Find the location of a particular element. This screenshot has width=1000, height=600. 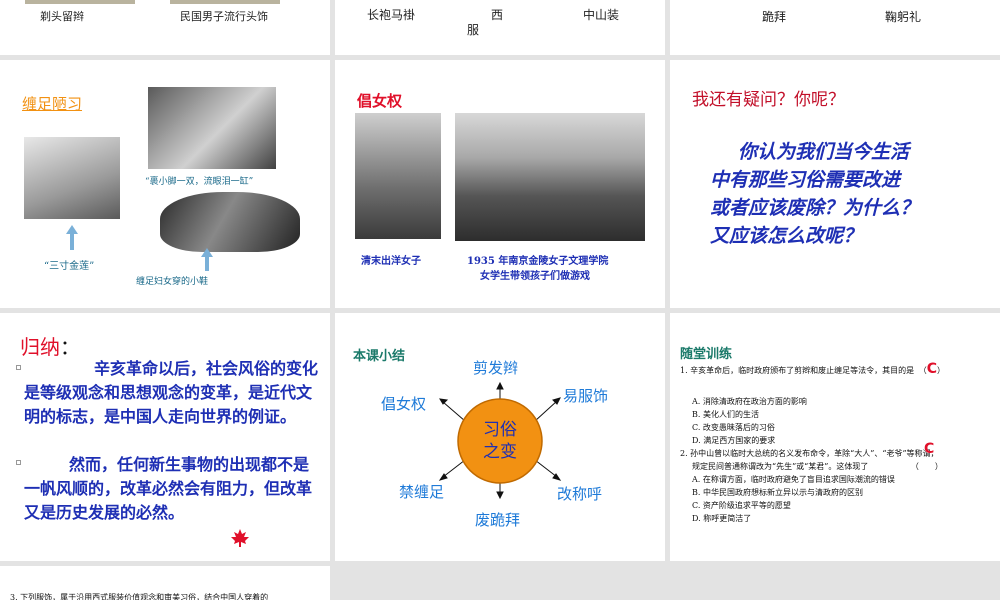

summary-colon: ： is located at coordinates (70, 347).